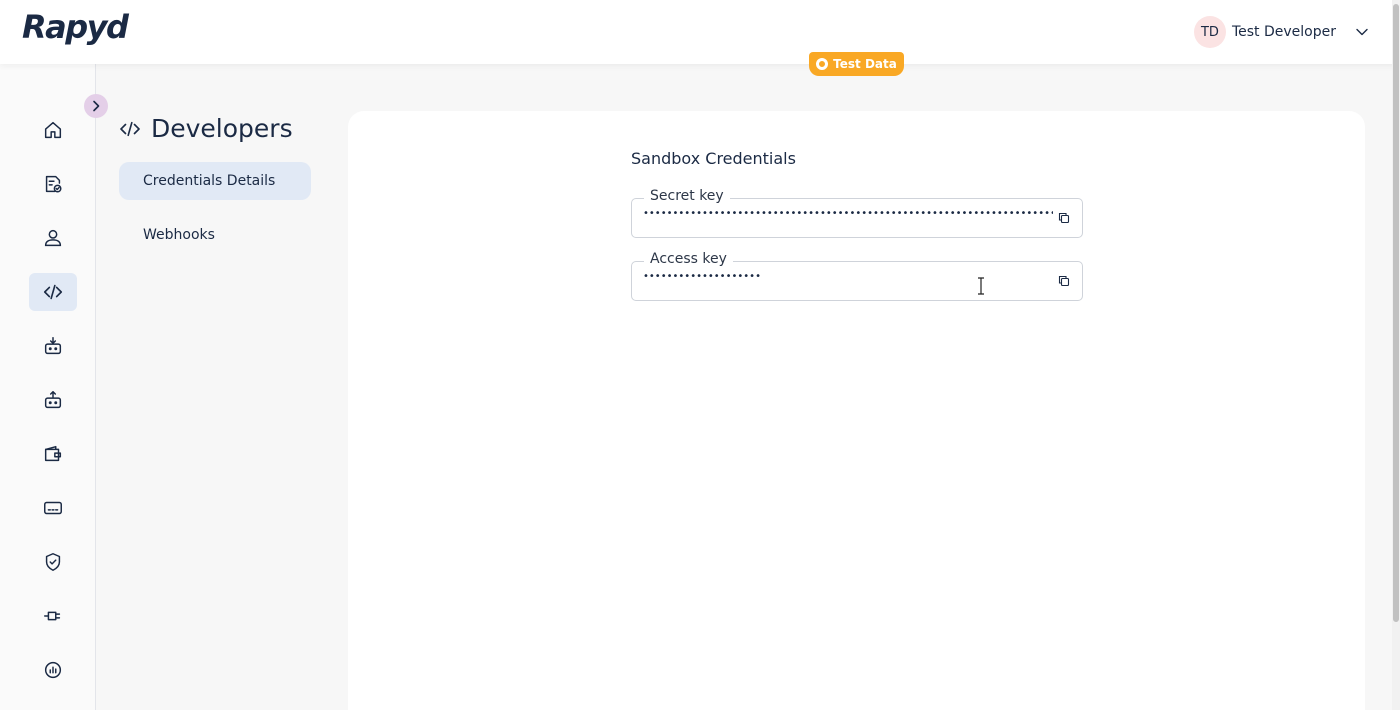 This screenshot has height=710, width=1400. I want to click on subnav-item-credentials: Credentials Details, so click(215, 181).